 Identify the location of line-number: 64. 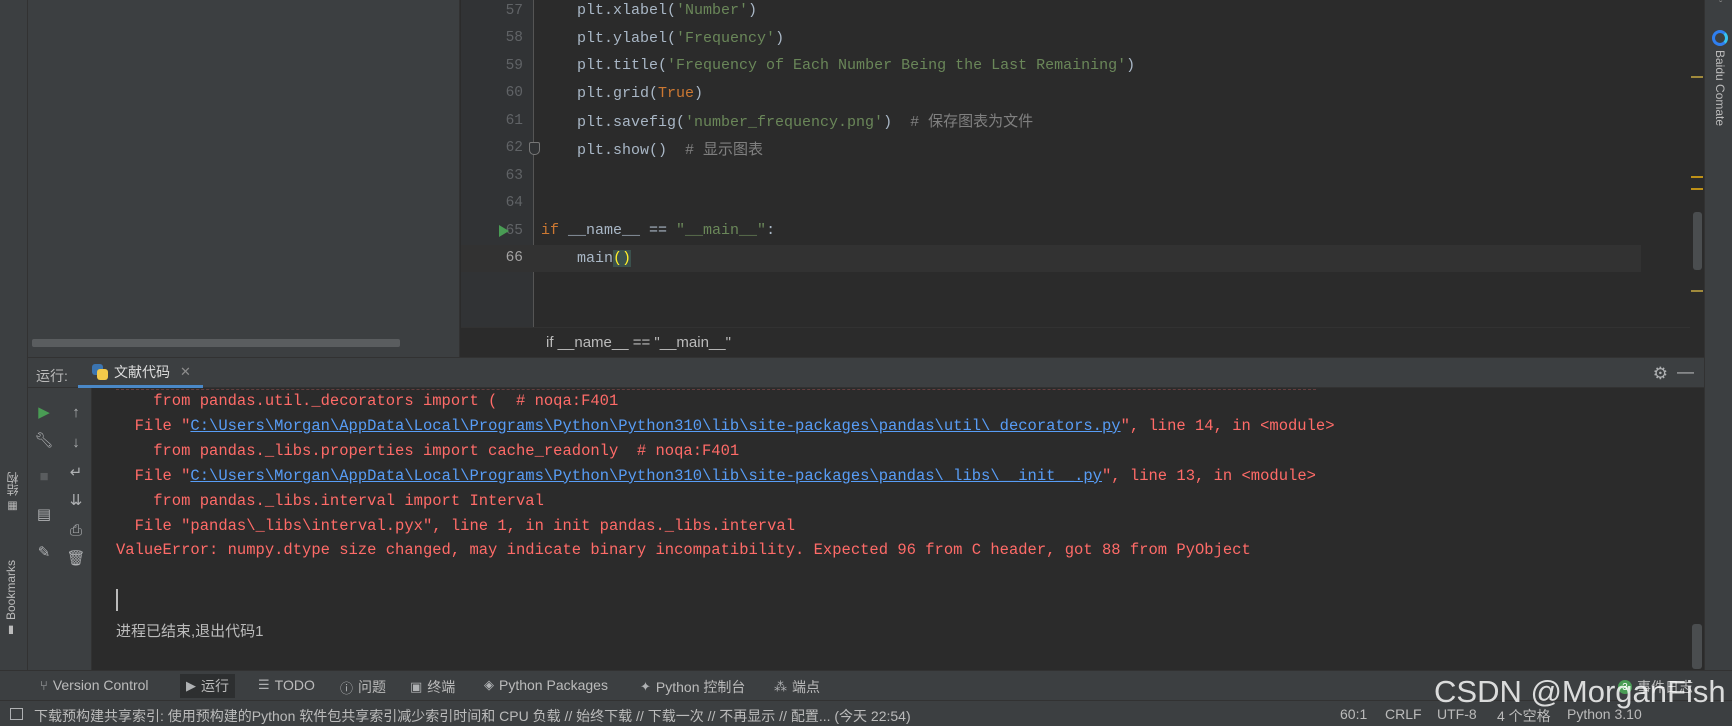
(492, 203).